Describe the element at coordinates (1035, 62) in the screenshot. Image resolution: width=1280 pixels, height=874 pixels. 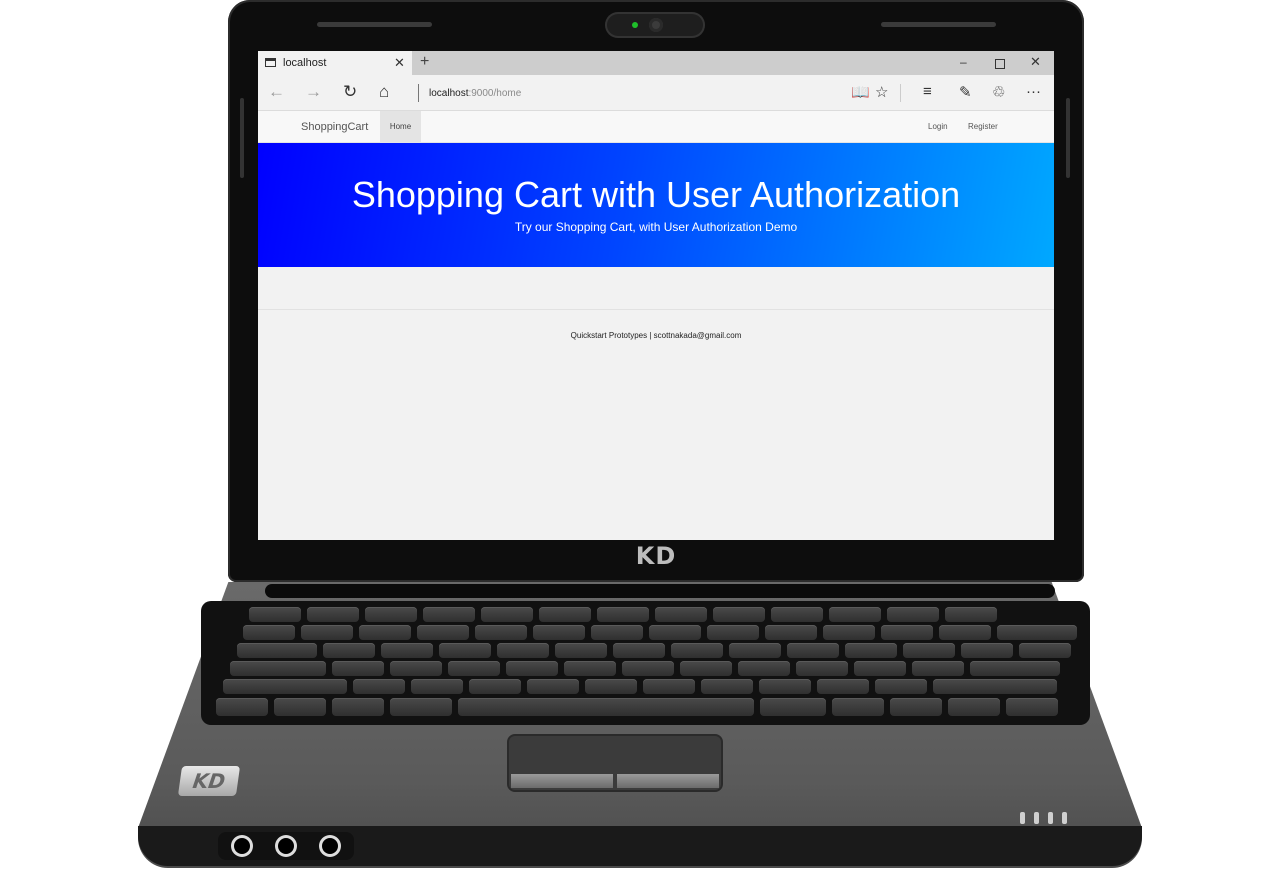
I see `close-window-icon: ✕` at that location.